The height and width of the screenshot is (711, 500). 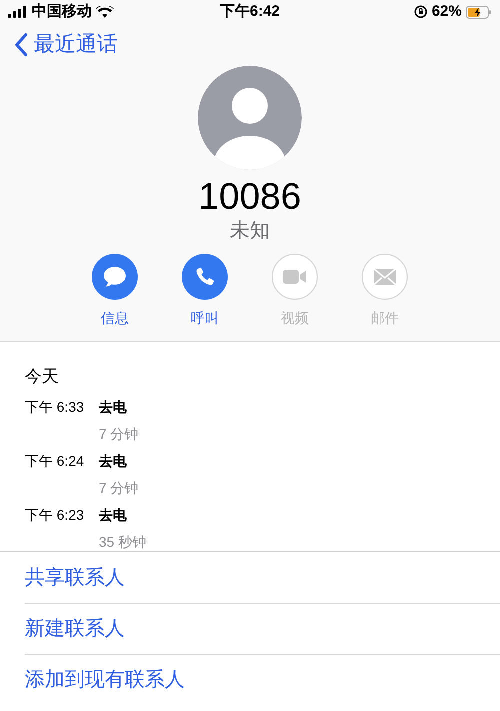 I want to click on back-button: 最近通话, so click(x=66, y=45).